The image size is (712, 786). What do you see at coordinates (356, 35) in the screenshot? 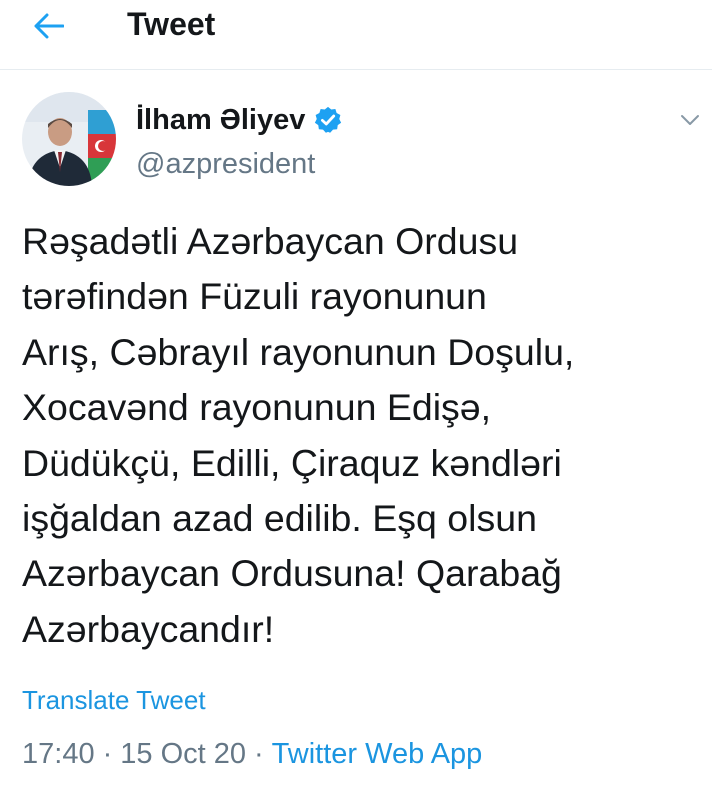
I see `top-bar: Tweet` at bounding box center [356, 35].